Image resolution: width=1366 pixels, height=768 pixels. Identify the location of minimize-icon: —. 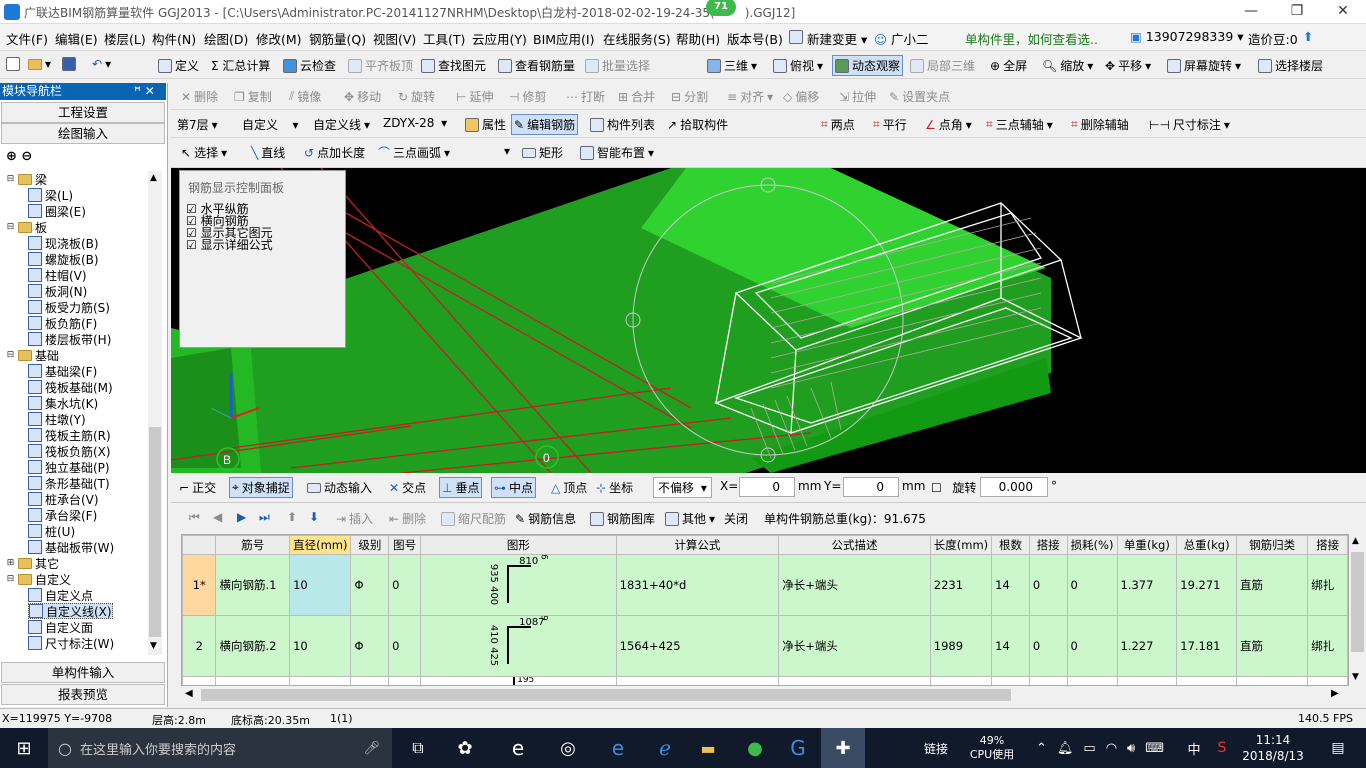
(1251, 12).